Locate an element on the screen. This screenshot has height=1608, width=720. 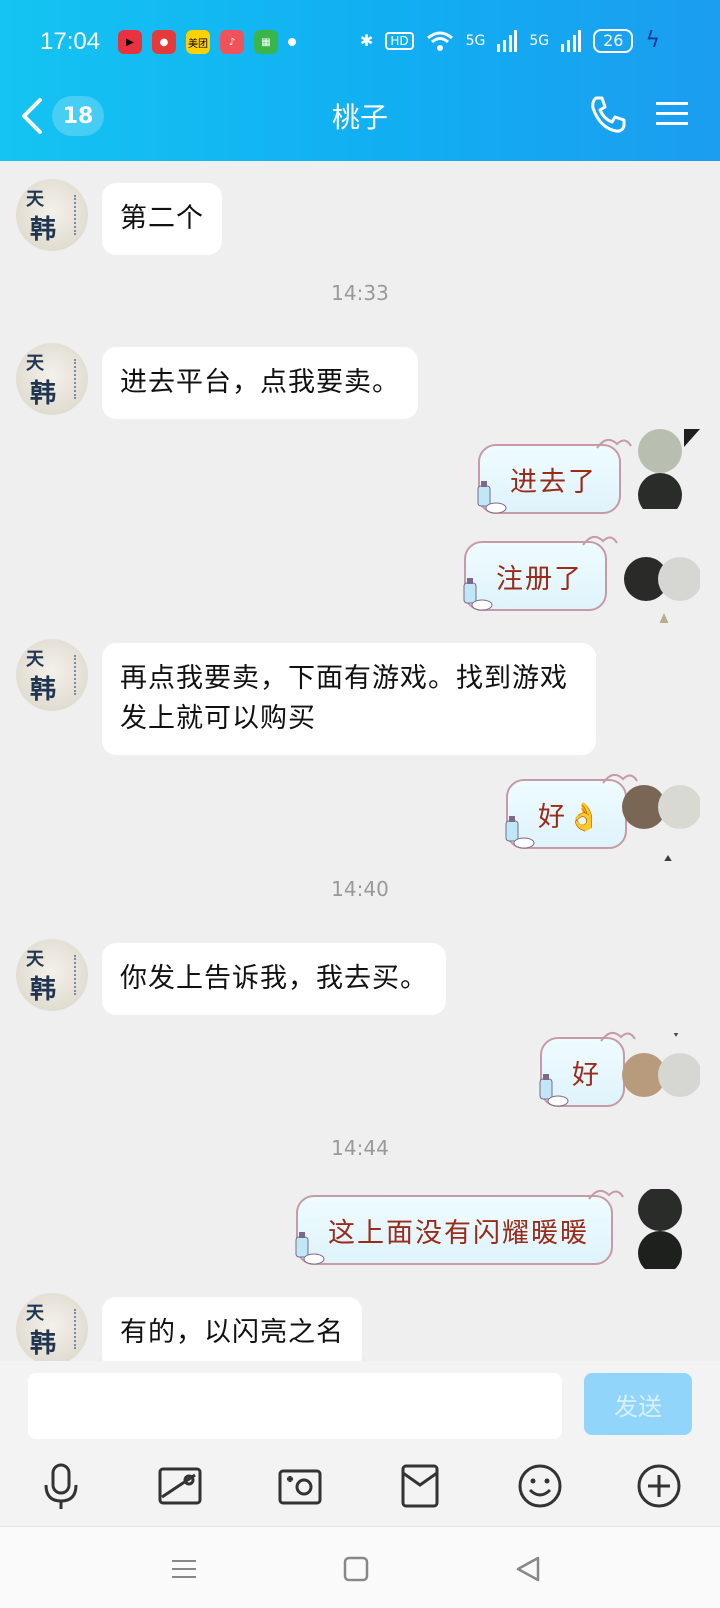
message-text: 进去了 is located at coordinates (553, 482).